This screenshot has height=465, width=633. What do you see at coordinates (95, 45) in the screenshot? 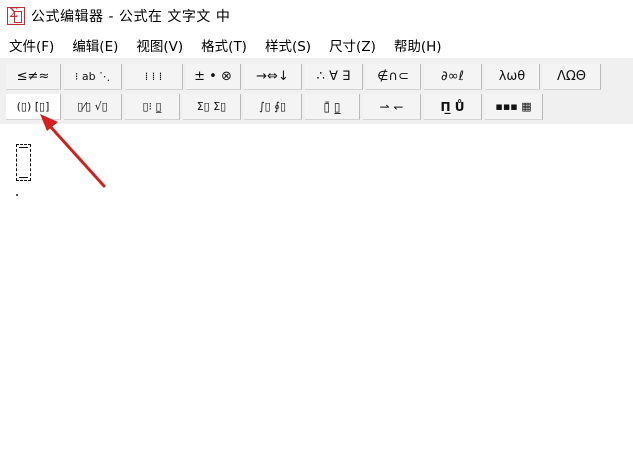
I see `menu-edit: 编辑(E)` at bounding box center [95, 45].